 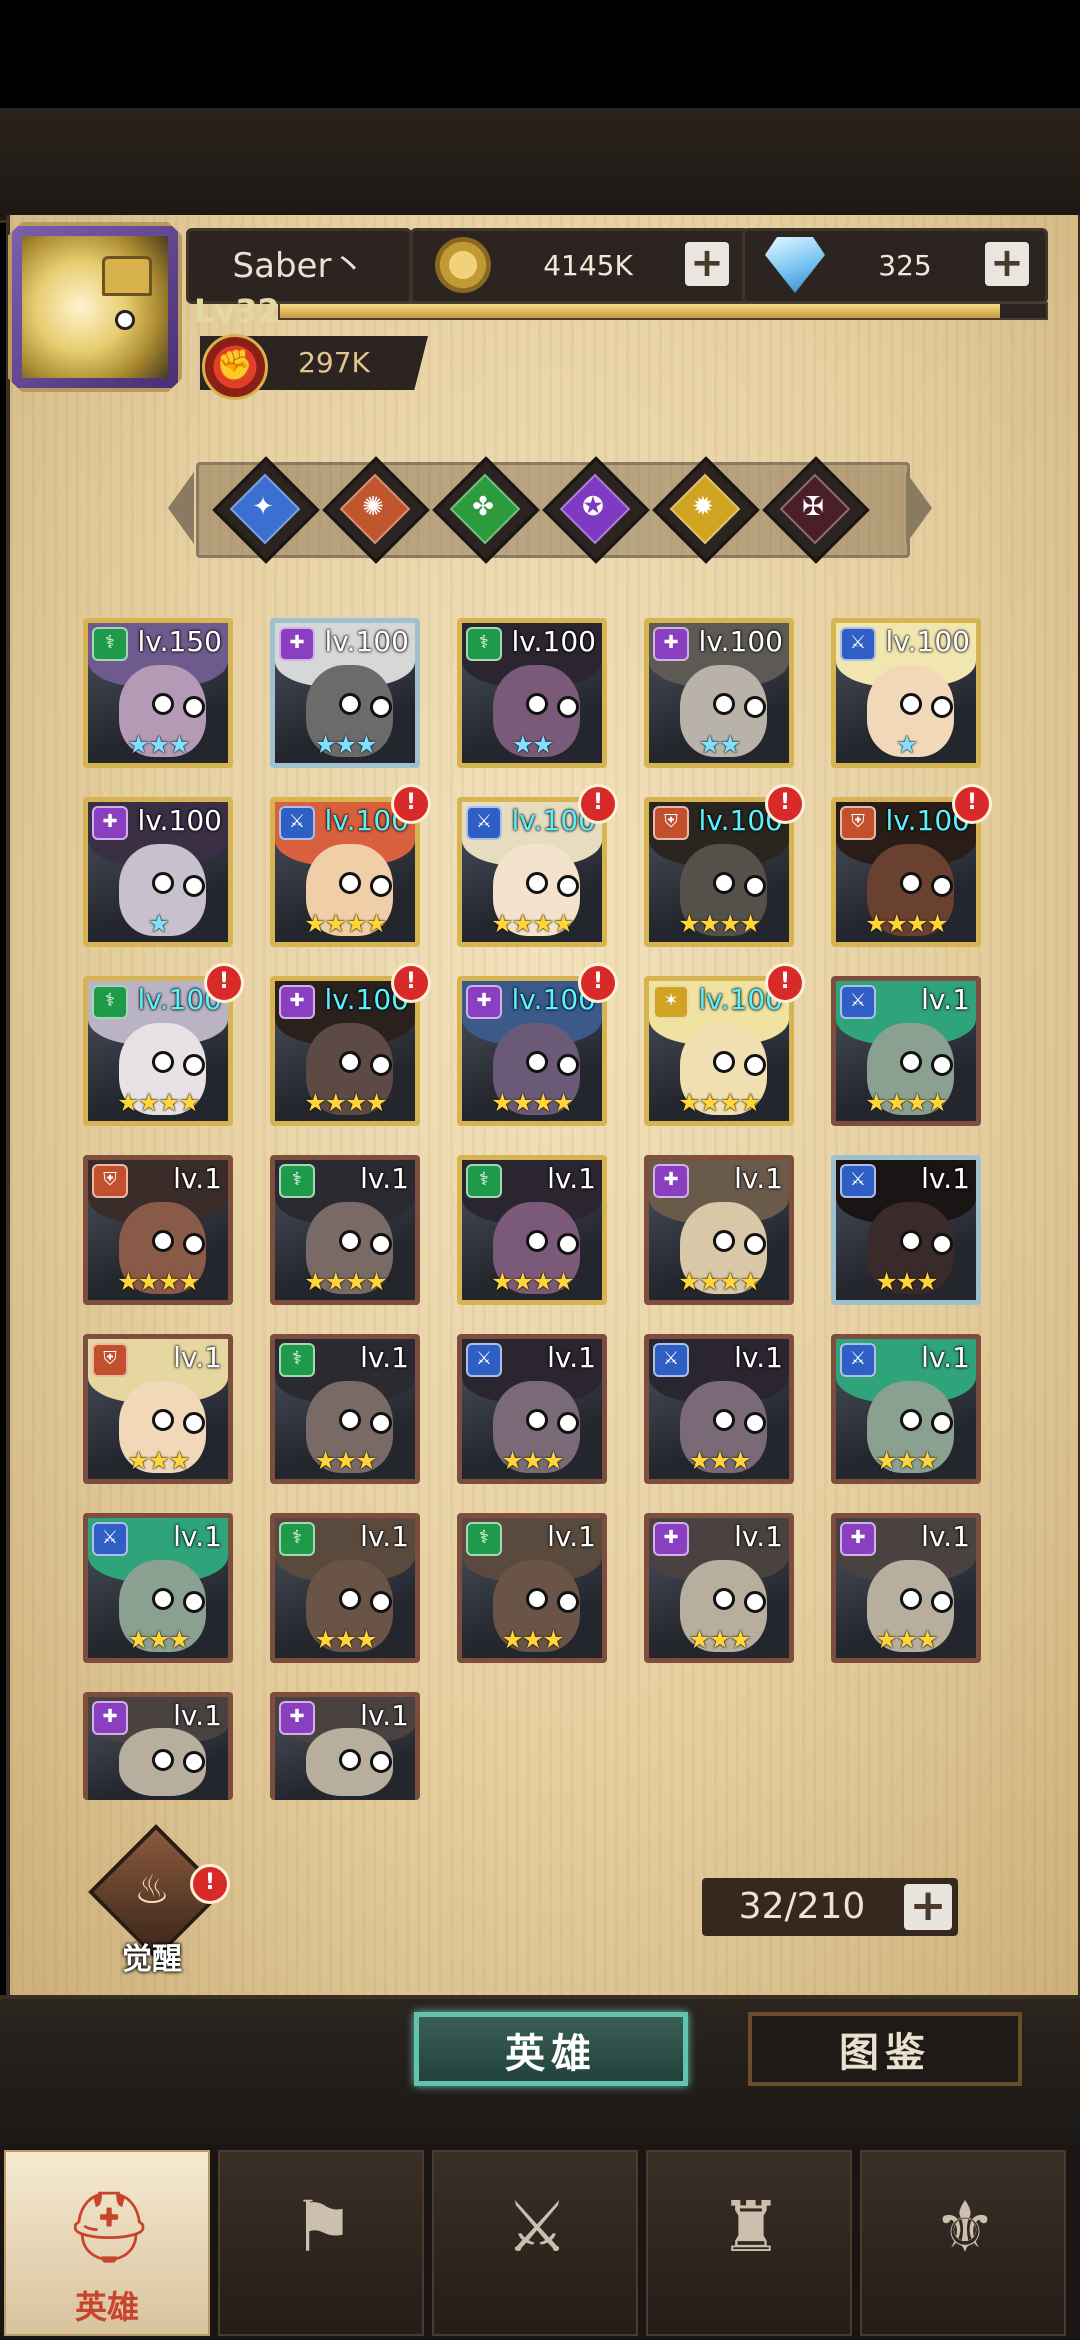 What do you see at coordinates (535, 2243) in the screenshot?
I see `nav-battle: ⚔` at bounding box center [535, 2243].